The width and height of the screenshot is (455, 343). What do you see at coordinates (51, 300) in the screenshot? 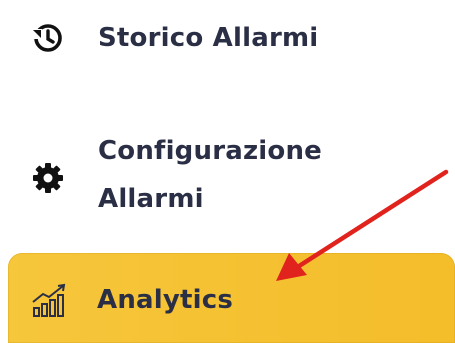
I see `chart-growth-icon` at bounding box center [51, 300].